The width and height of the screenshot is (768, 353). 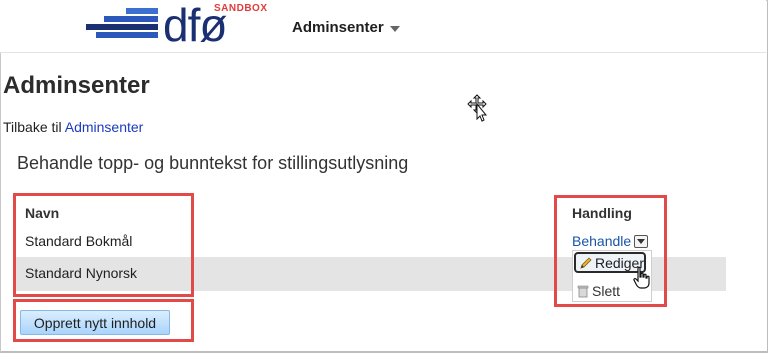 I want to click on highlight-name-column, so click(x=103, y=245).